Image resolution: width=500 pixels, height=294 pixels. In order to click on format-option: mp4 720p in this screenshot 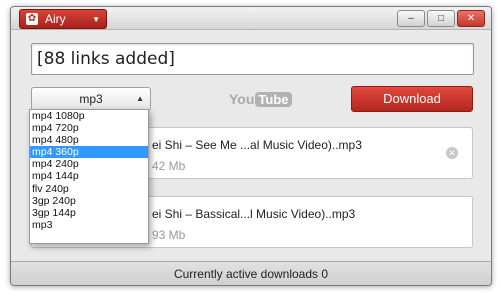, I will do `click(89, 128)`.